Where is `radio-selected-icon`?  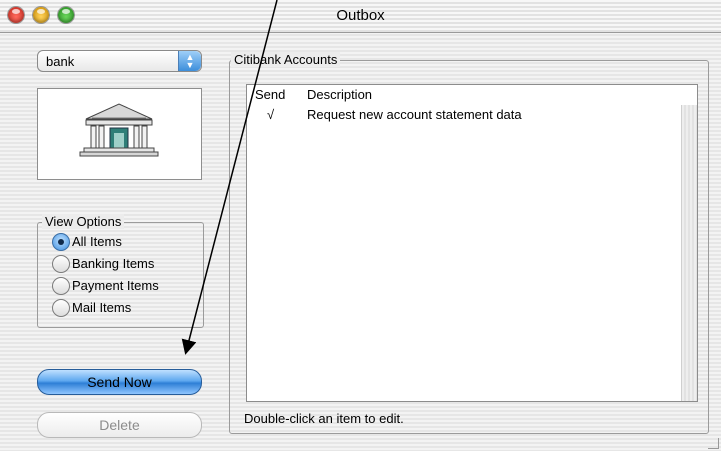
radio-selected-icon is located at coordinates (61, 242).